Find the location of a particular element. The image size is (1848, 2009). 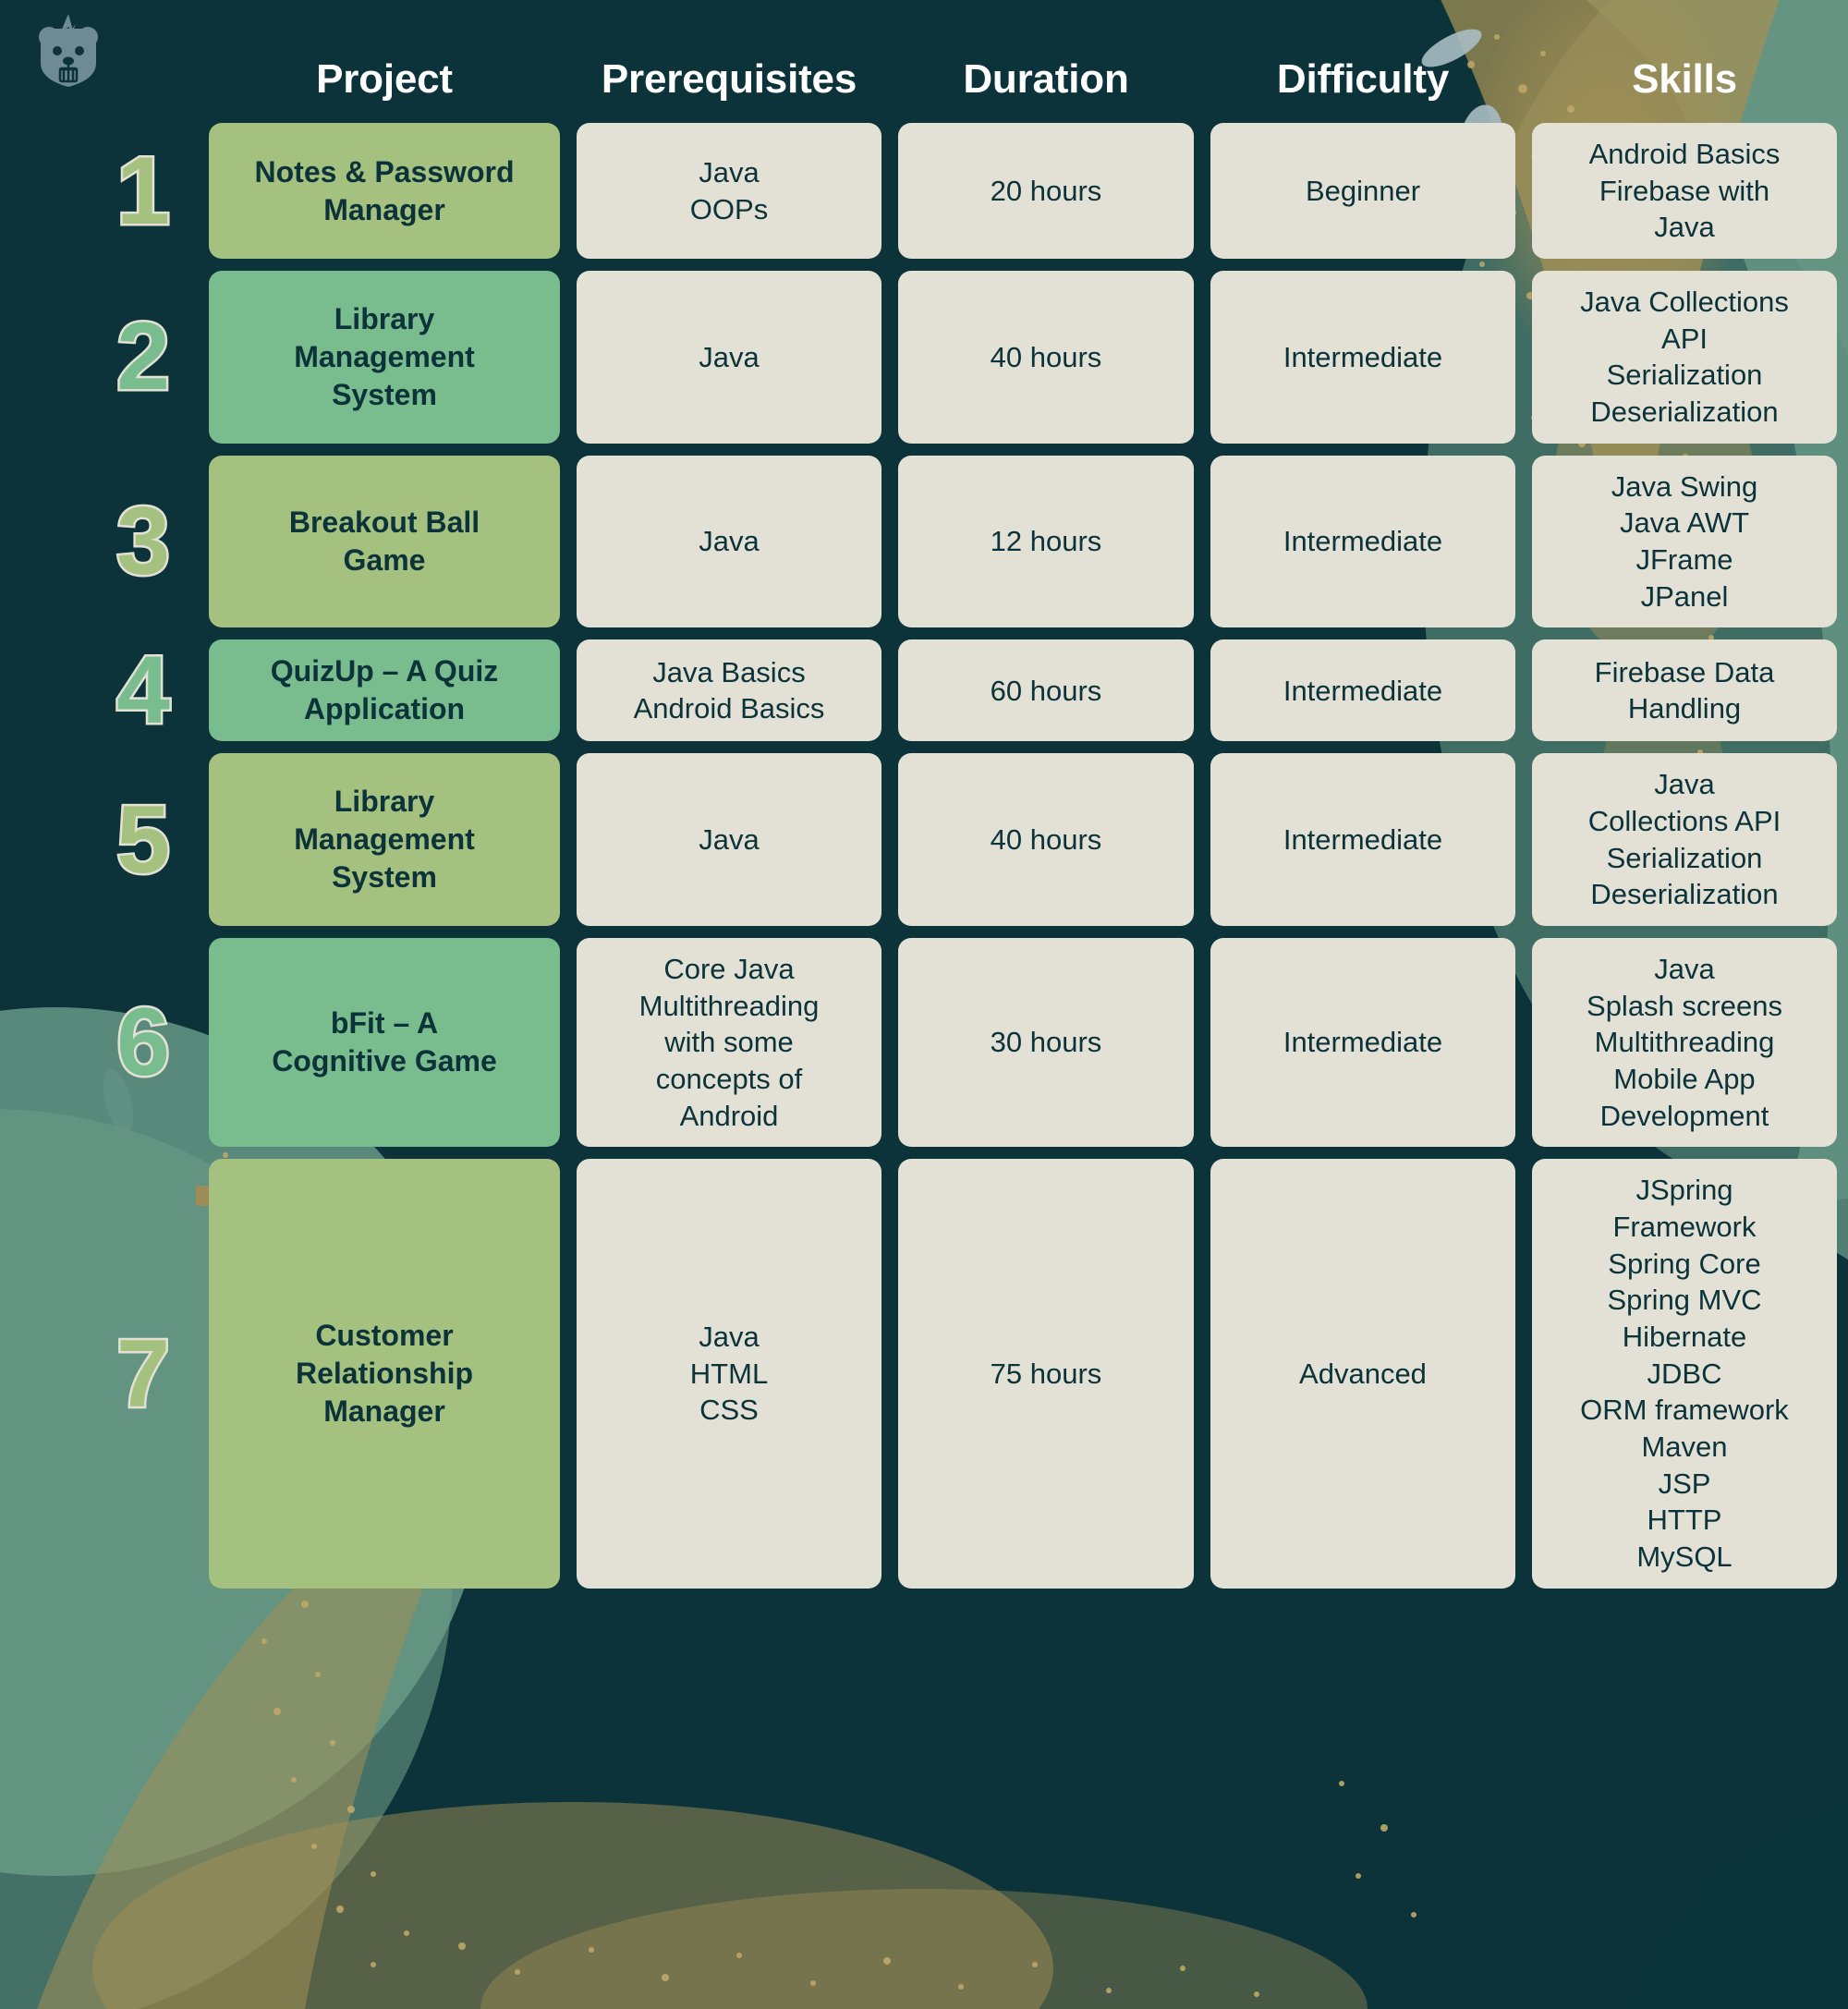

project-cell: bFit – A Cognitive Game is located at coordinates (384, 1042).